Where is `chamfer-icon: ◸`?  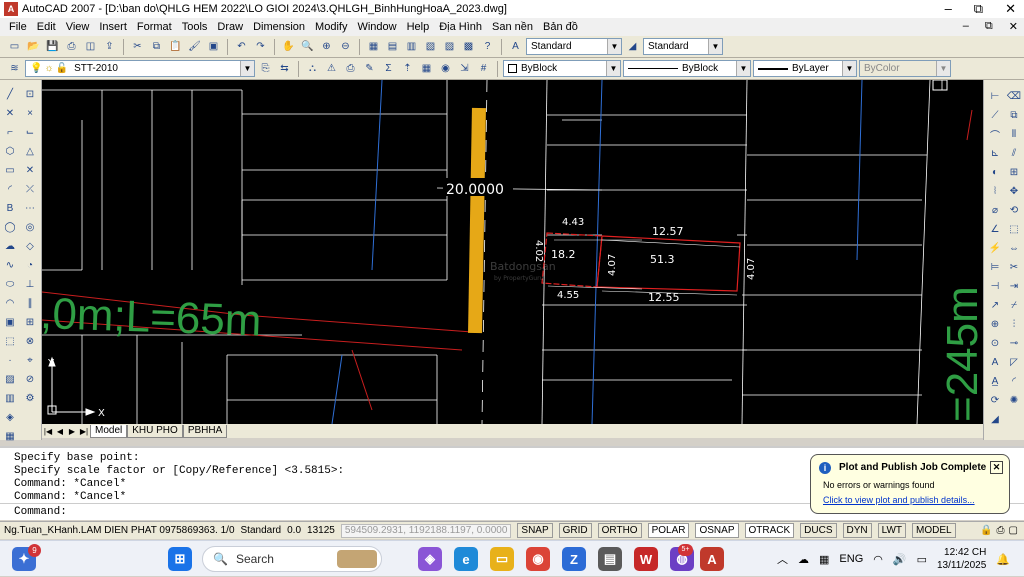 chamfer-icon: ◸ is located at coordinates (1014, 362).